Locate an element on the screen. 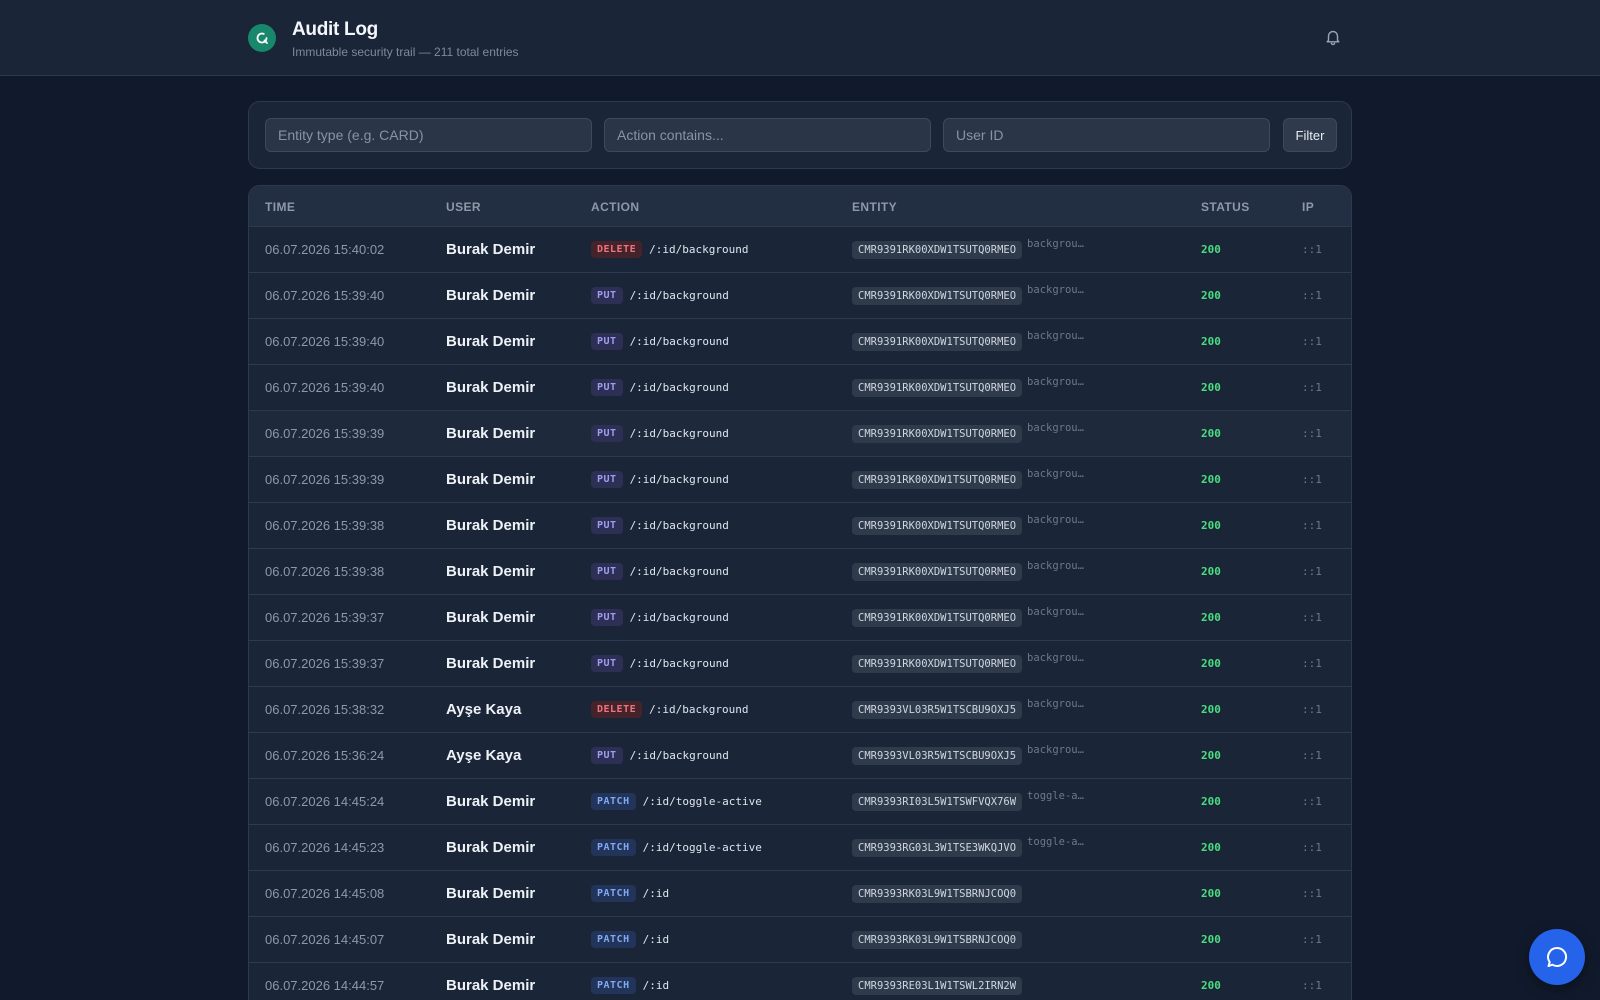 The image size is (1600, 1000). column-header-user: USER is located at coordinates (463, 207).